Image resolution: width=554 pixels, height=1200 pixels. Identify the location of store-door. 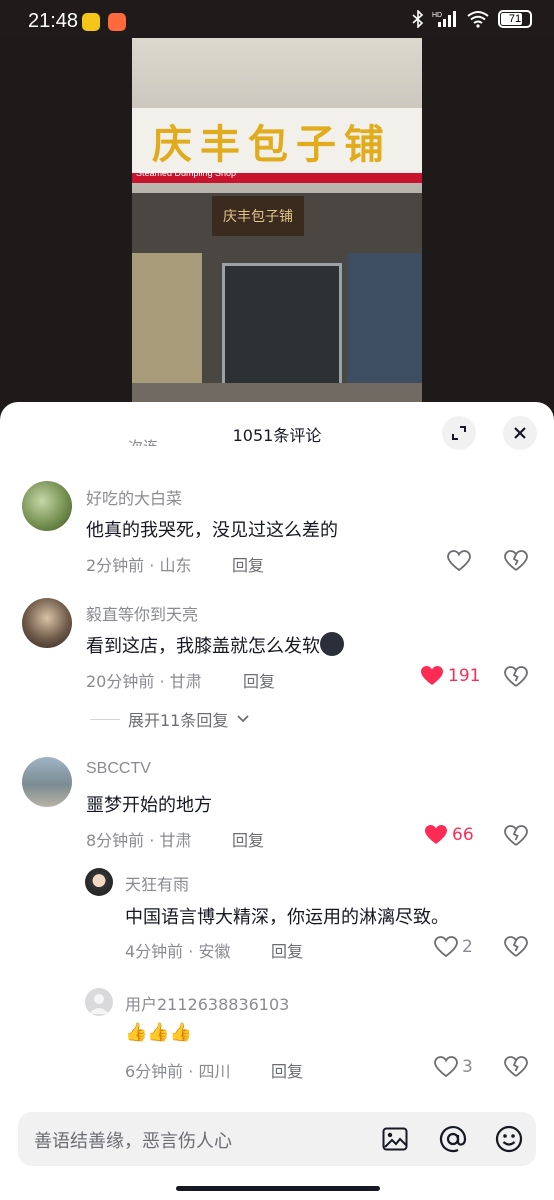
(282, 333).